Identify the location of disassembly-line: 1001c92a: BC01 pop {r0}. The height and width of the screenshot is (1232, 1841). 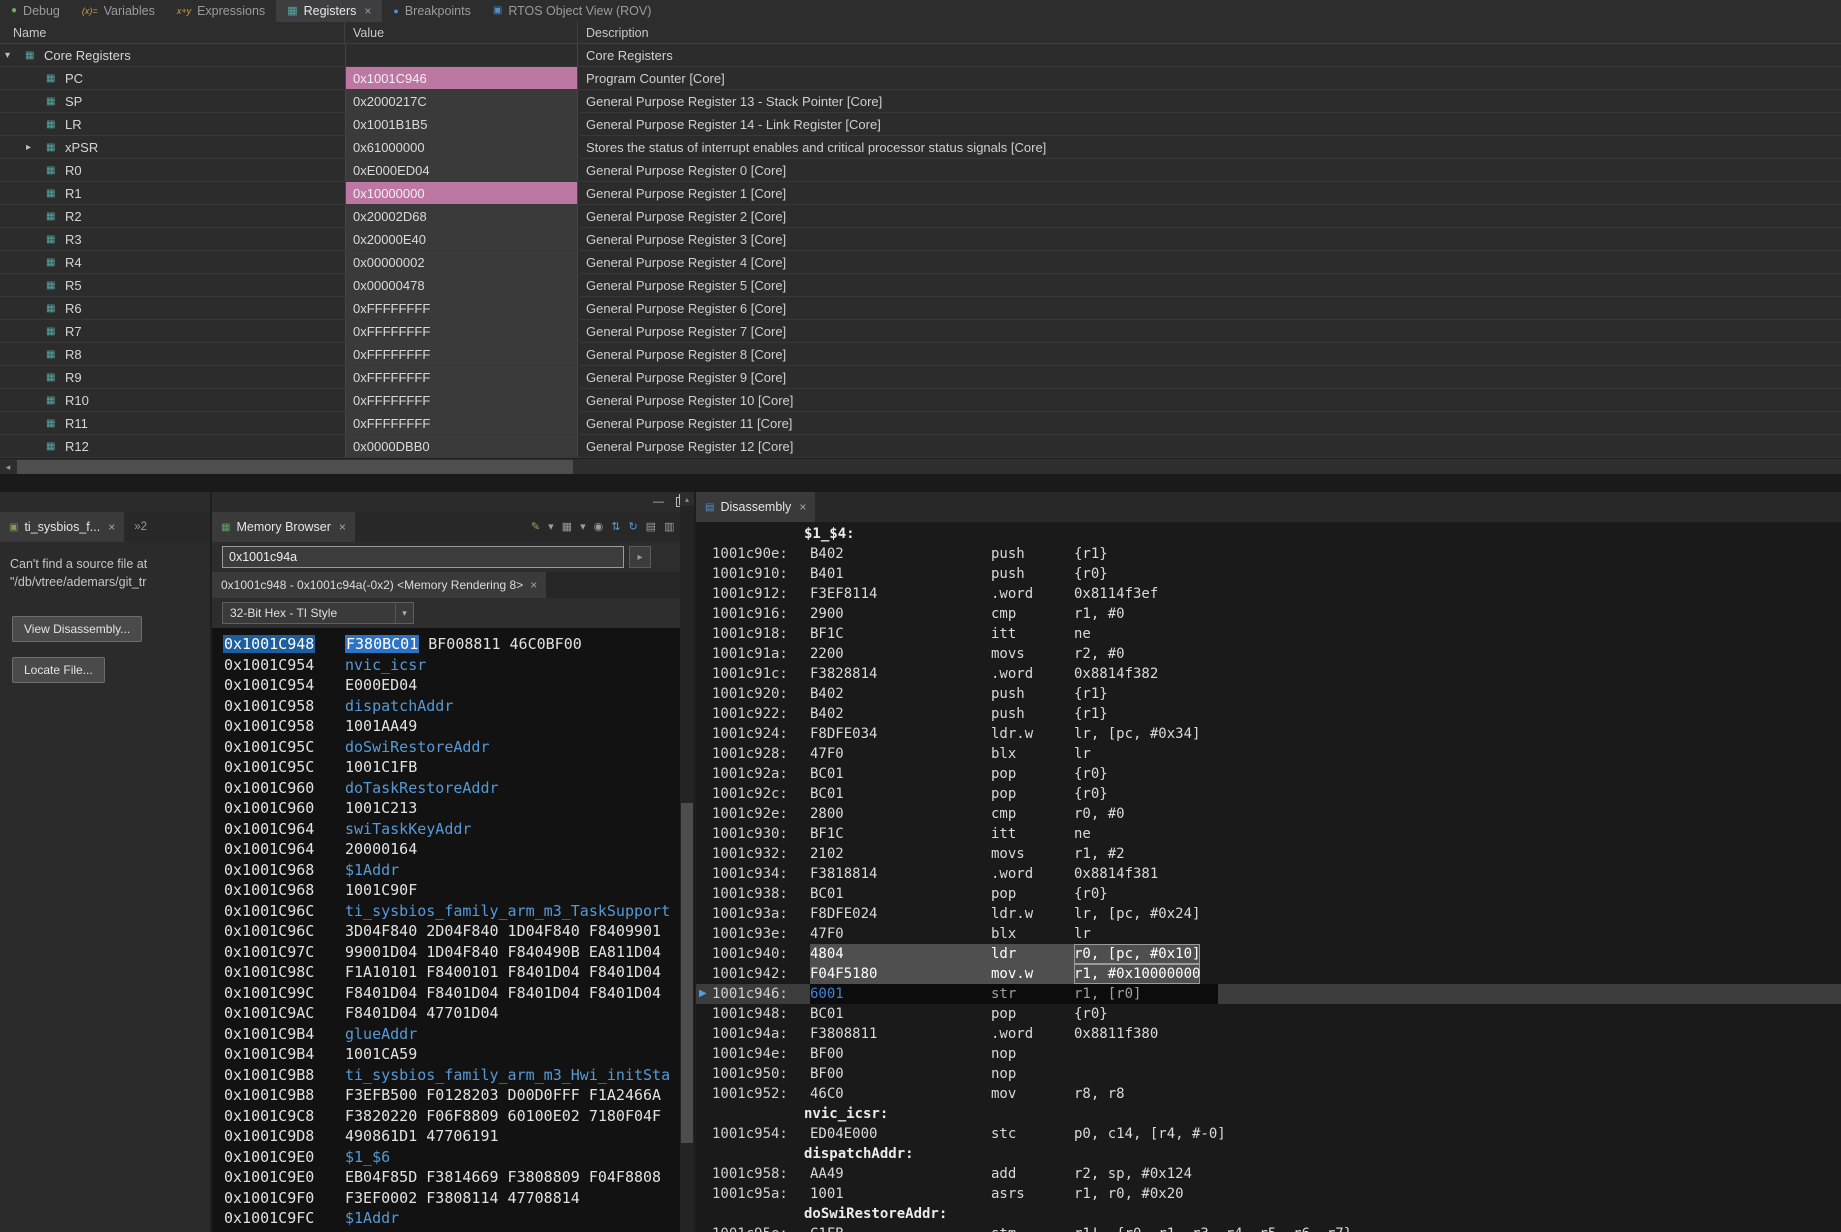
(1268, 774).